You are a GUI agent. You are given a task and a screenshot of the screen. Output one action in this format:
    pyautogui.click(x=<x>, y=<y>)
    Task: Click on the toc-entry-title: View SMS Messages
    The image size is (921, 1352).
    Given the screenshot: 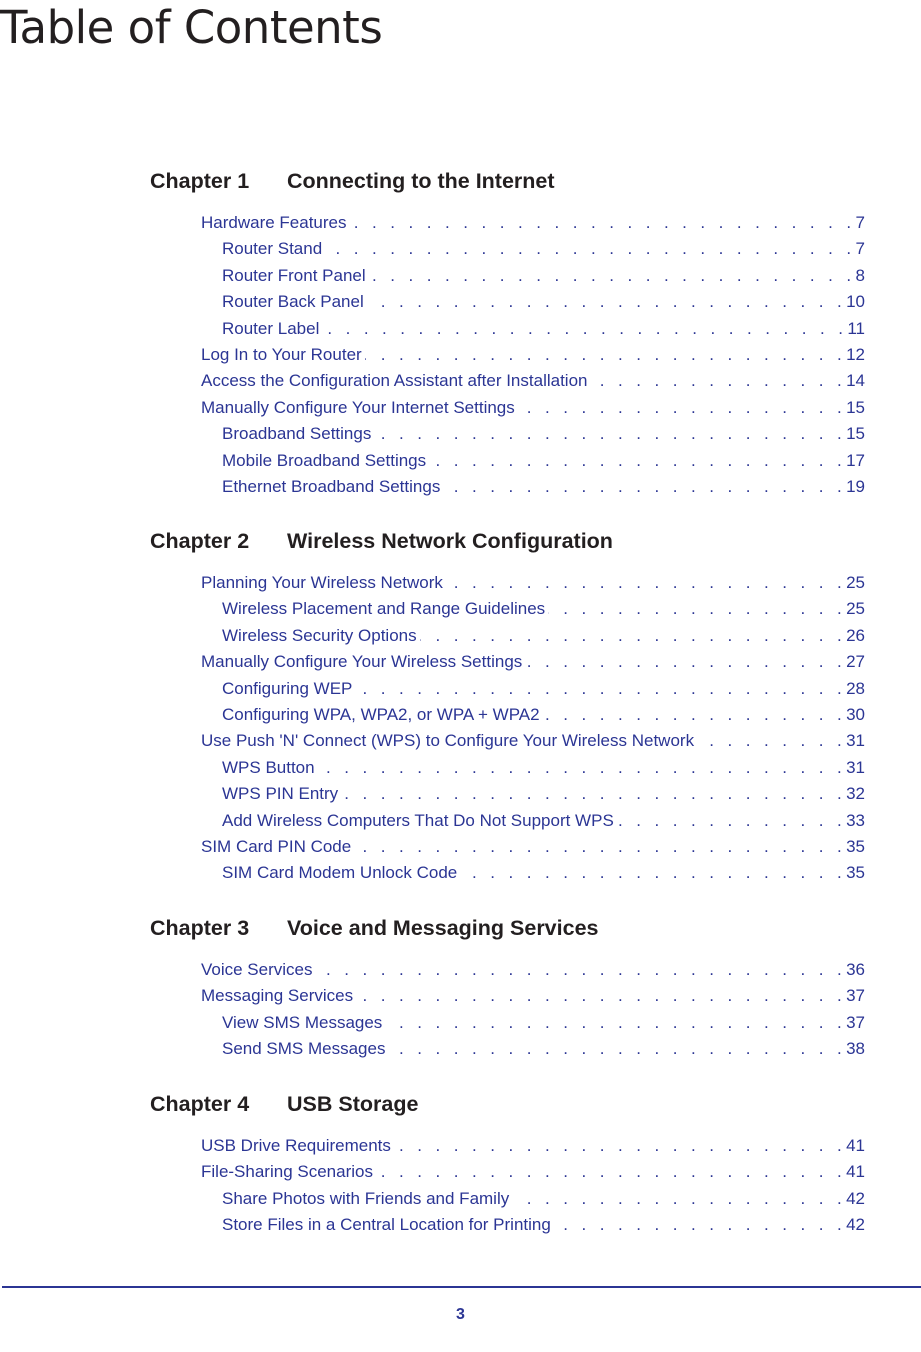 What is the action you would take?
    pyautogui.click(x=304, y=1023)
    